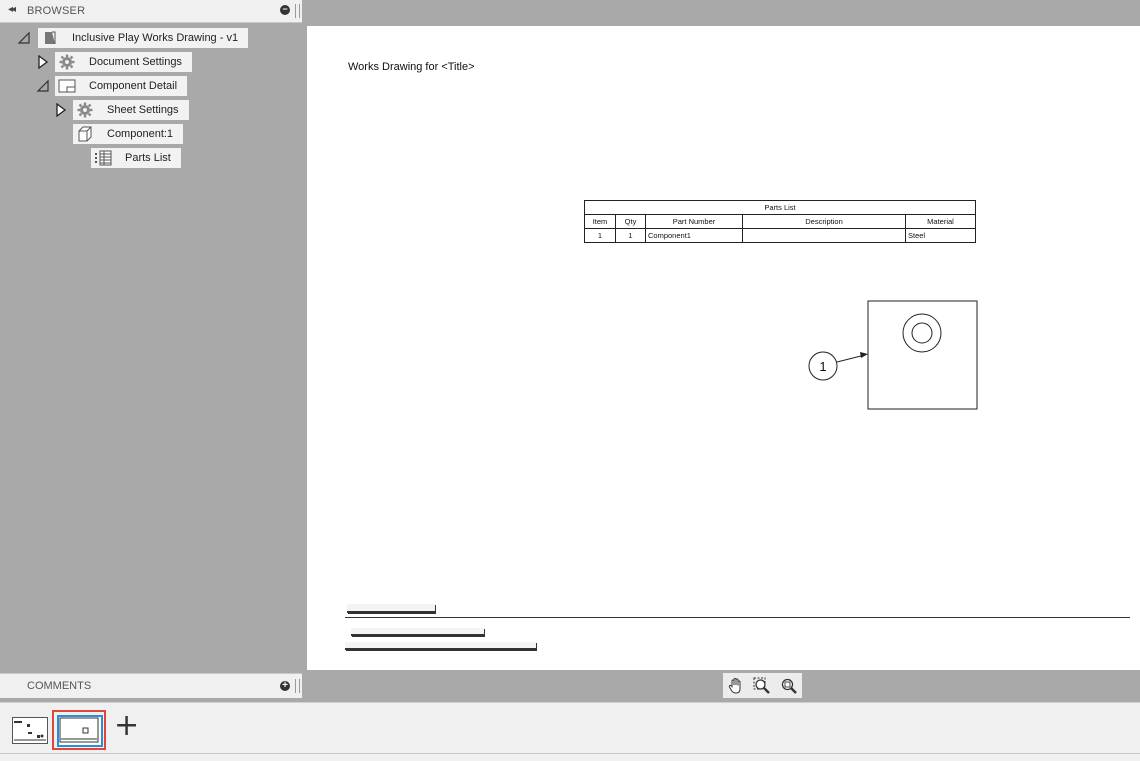 The width and height of the screenshot is (1140, 761). I want to click on add-comment-icon: +, so click(285, 686).